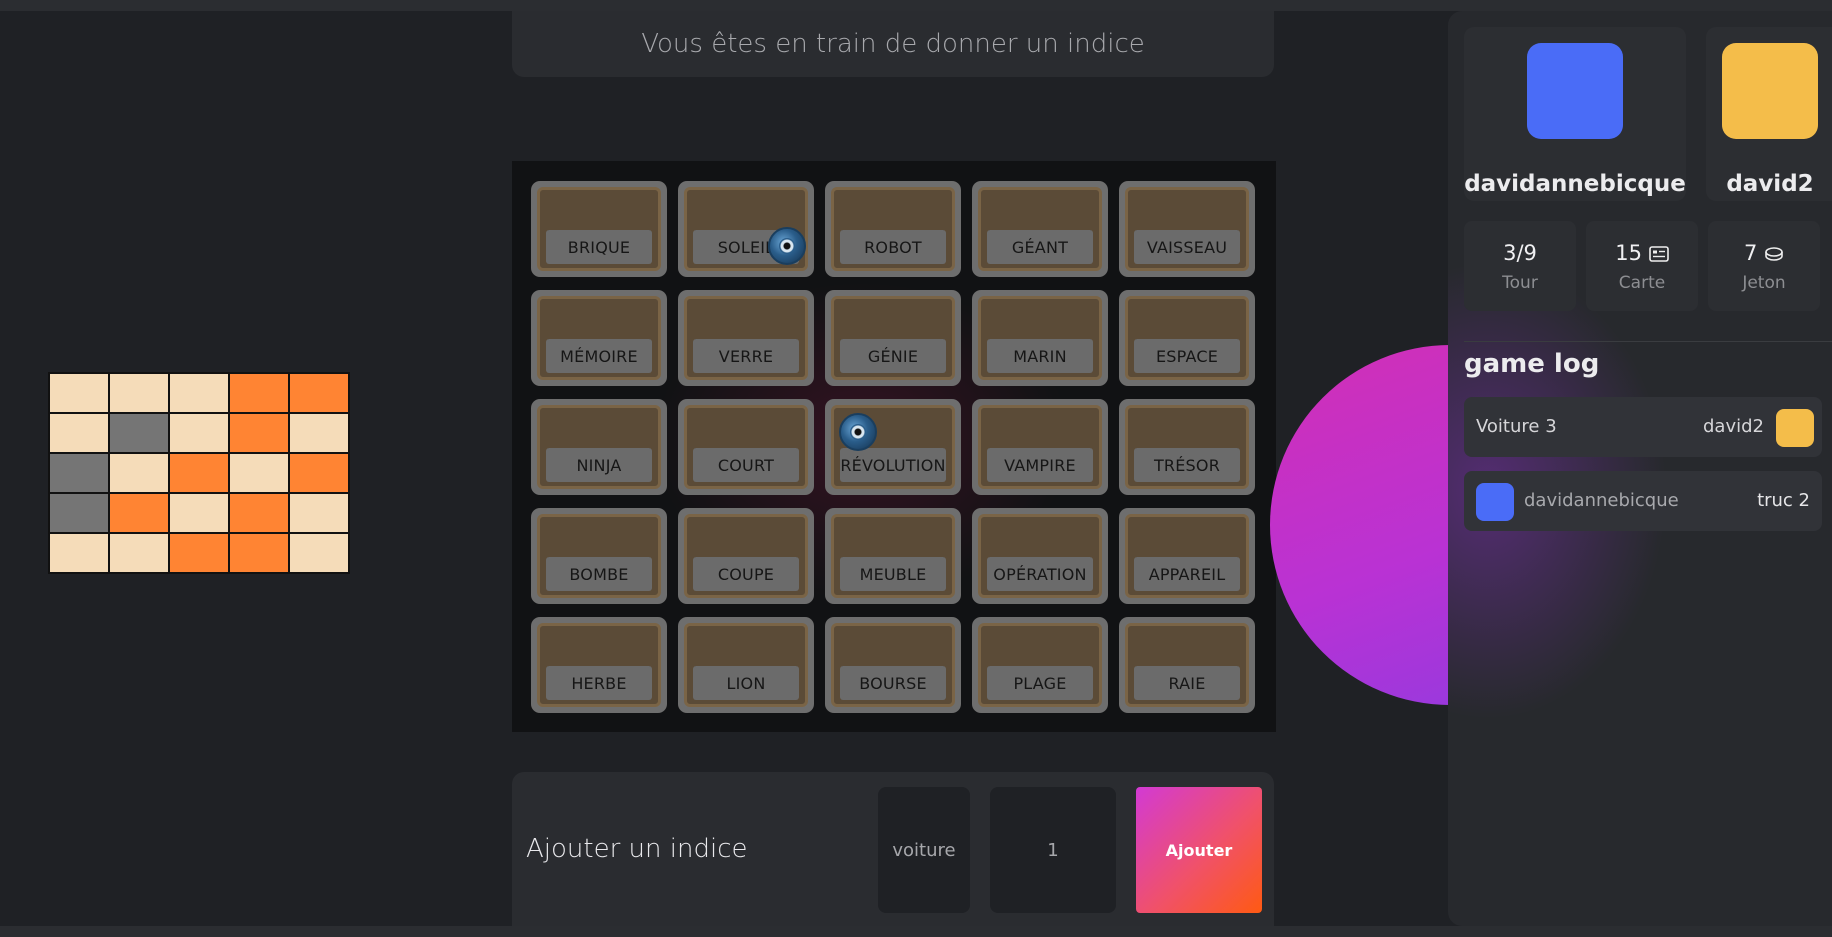 The height and width of the screenshot is (937, 1832). I want to click on player-avatar, so click(1575, 91).